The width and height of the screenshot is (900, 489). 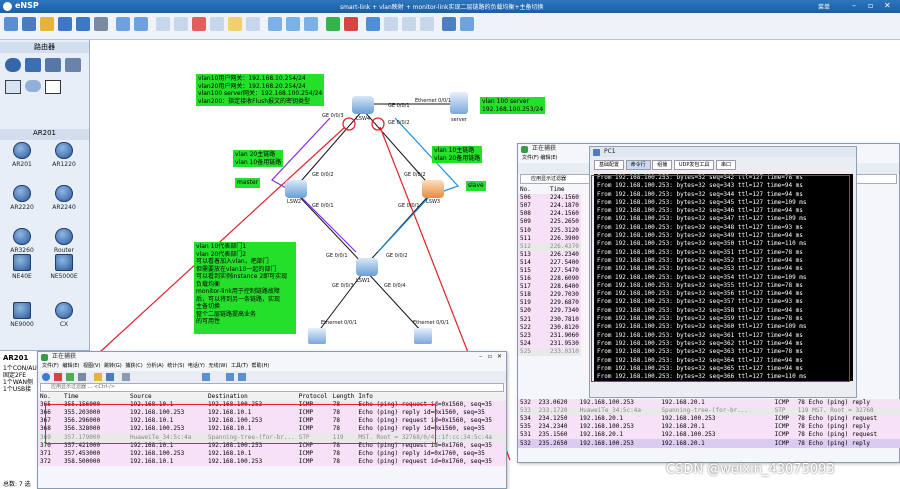 I want to click on col-header: Info, so click(x=431, y=397).